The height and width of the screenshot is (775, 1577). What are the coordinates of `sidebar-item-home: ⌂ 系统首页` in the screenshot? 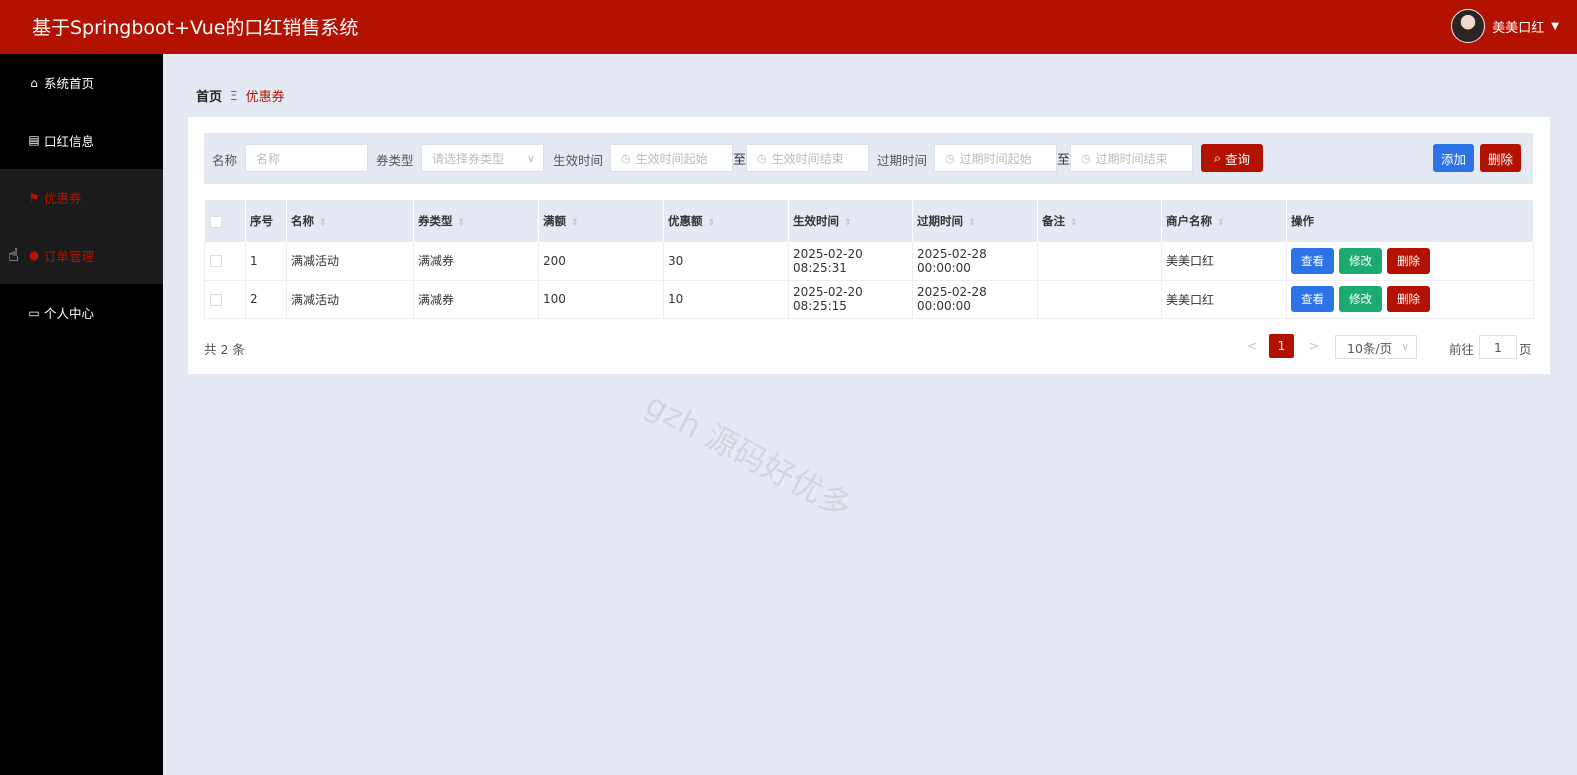 It's located at (81, 83).